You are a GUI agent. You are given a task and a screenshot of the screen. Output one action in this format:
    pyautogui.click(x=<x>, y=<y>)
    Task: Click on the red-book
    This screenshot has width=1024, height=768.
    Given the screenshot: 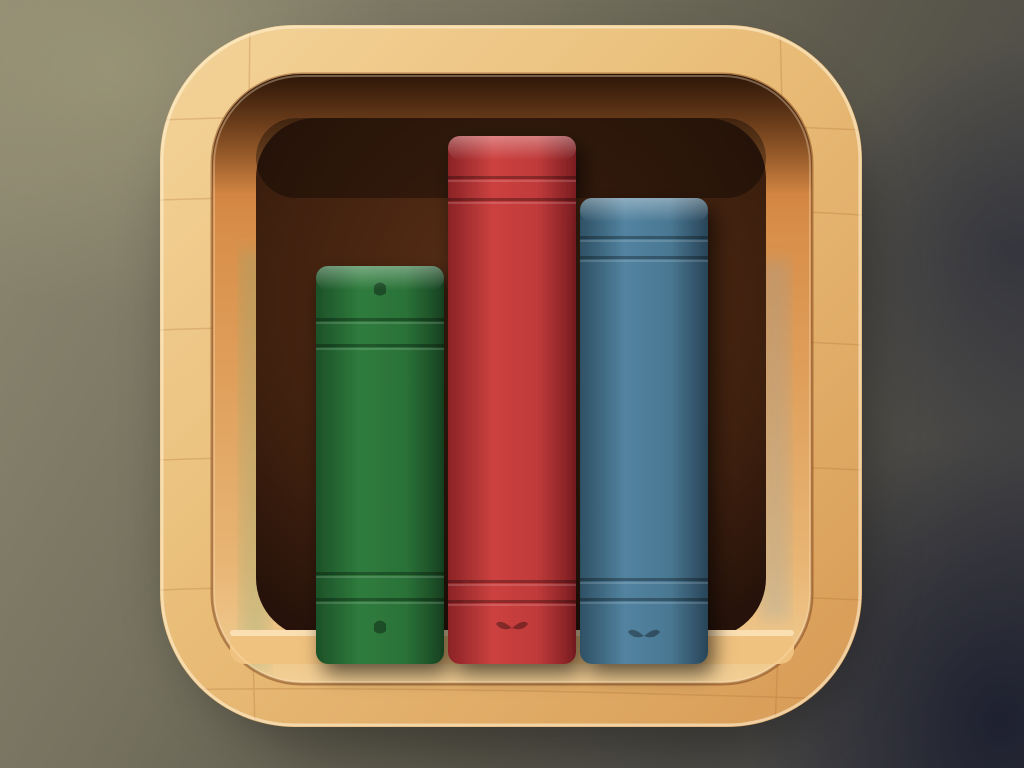 What is the action you would take?
    pyautogui.click(x=512, y=400)
    